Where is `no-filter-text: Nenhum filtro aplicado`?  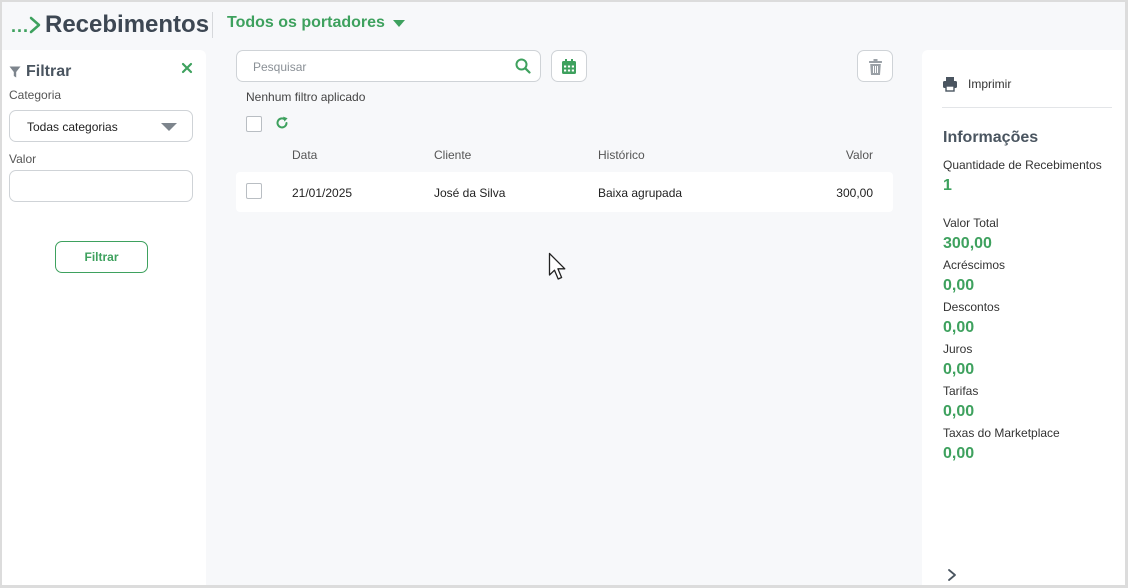
no-filter-text: Nenhum filtro aplicado is located at coordinates (306, 97).